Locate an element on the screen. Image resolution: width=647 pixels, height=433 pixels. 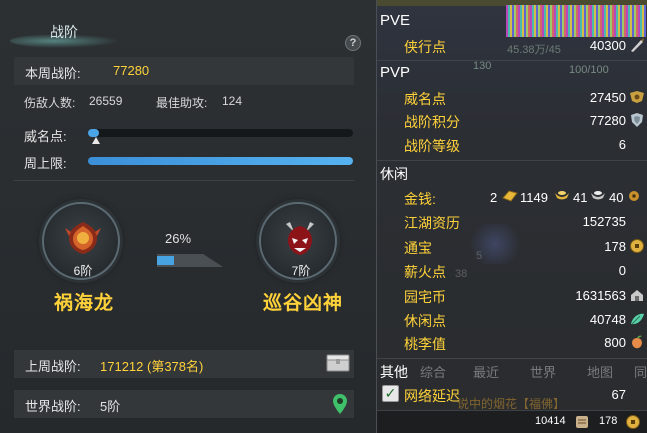
shield-icon is located at coordinates (637, 120).